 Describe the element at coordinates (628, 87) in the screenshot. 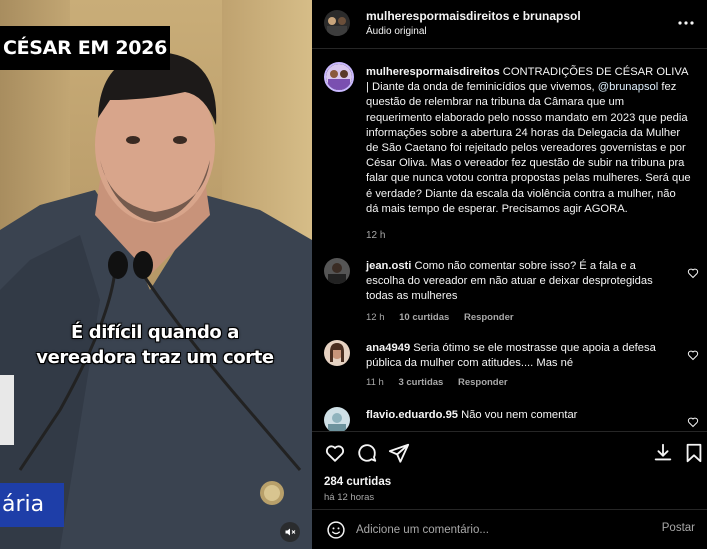

I see `mention-link: @brunapsol` at that location.